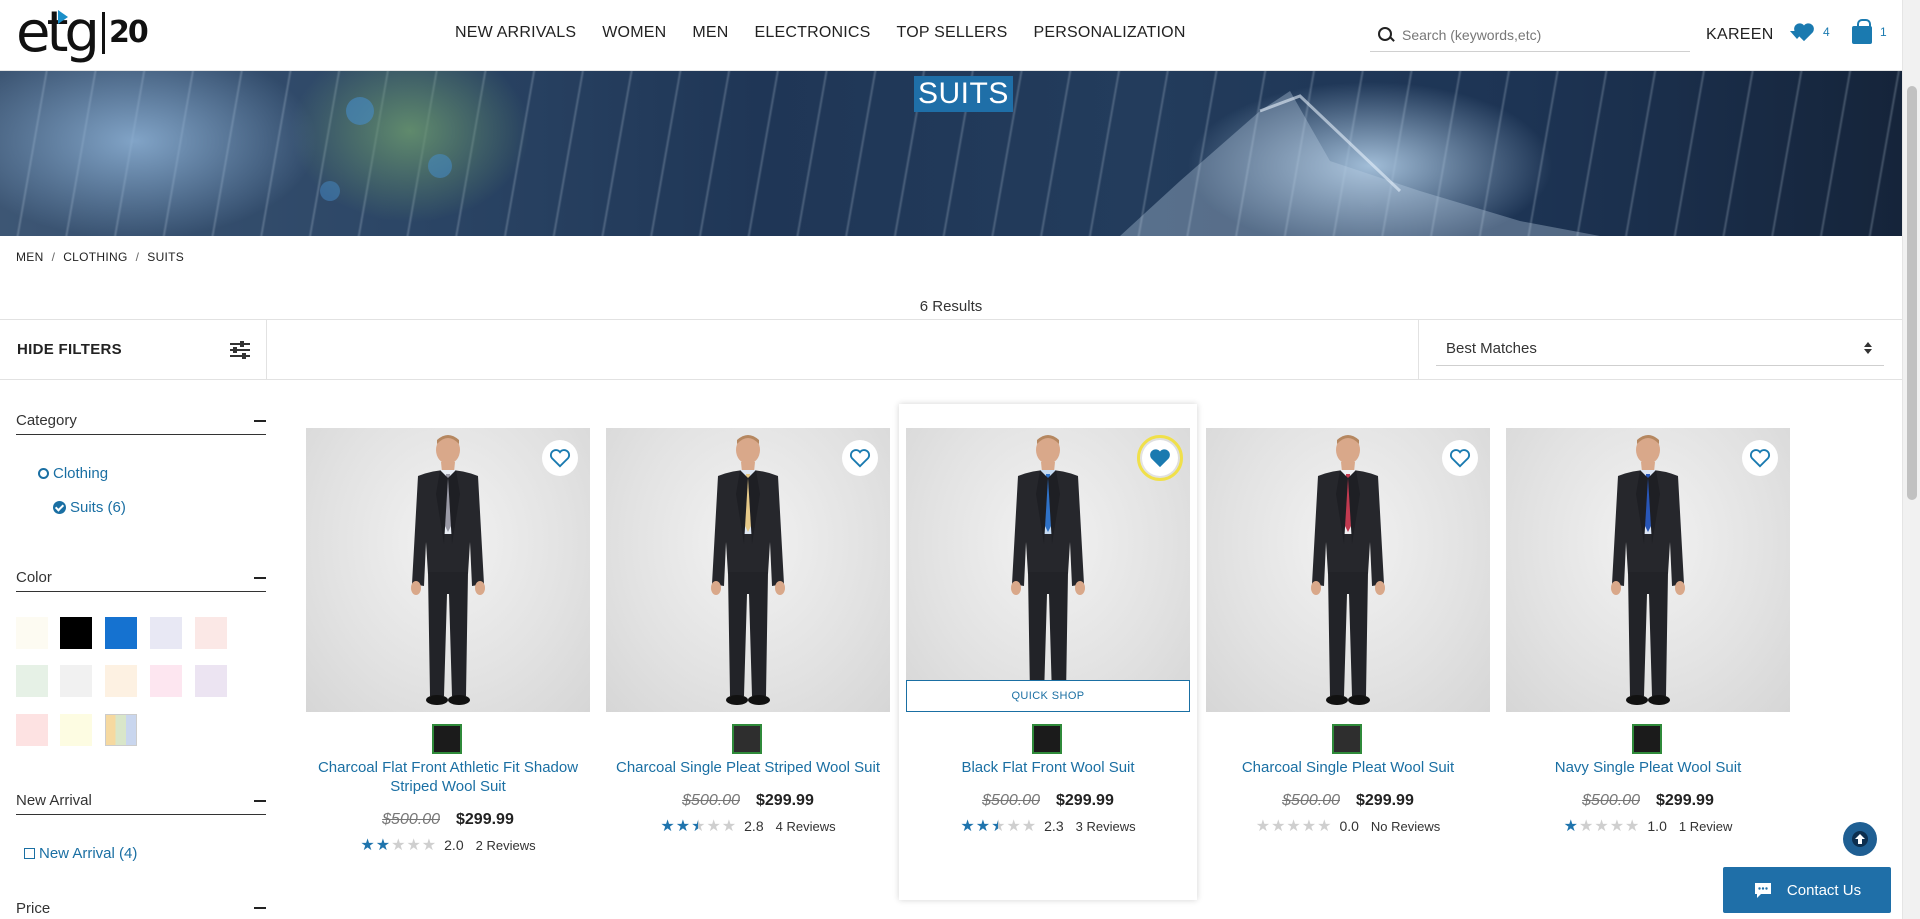 This screenshot has width=1920, height=919. What do you see at coordinates (1048, 696) in the screenshot?
I see `quick-shop-button: QUICK SHOP` at bounding box center [1048, 696].